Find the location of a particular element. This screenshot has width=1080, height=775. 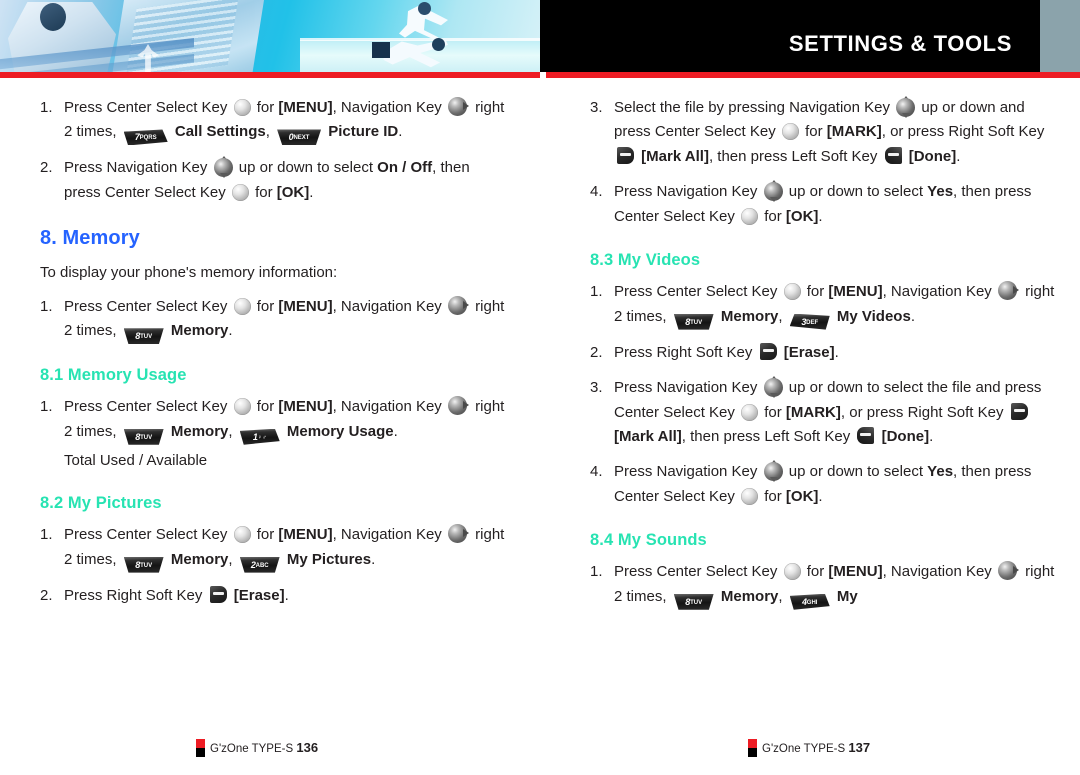

banner-businessman-head is located at coordinates (53, 17).